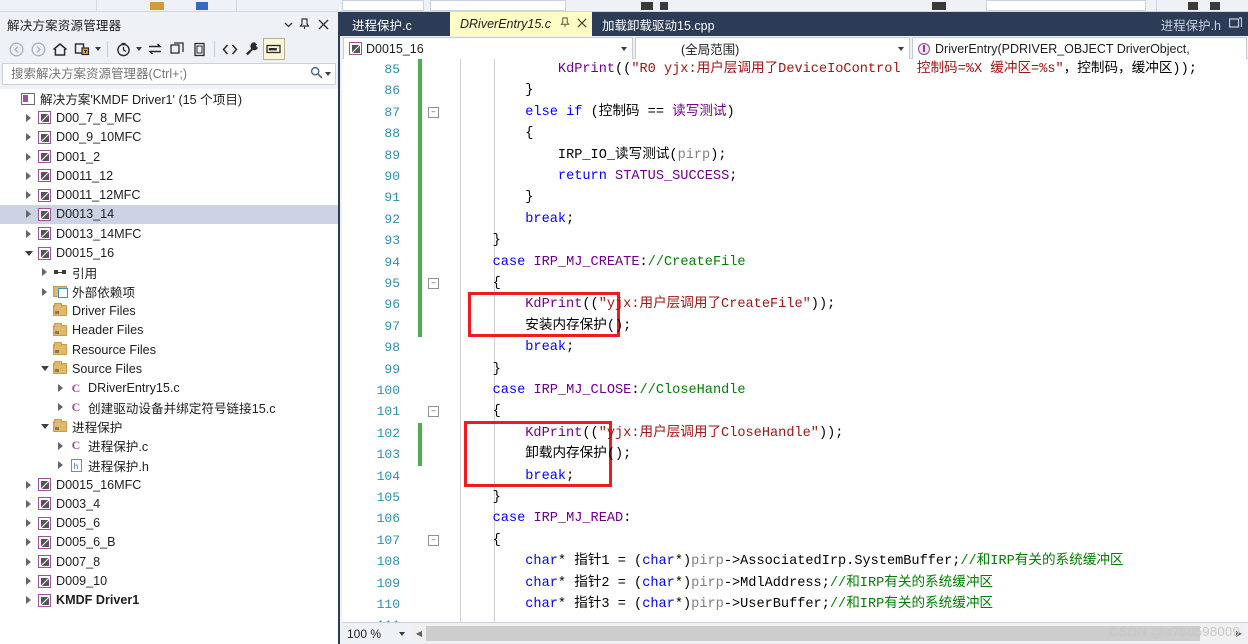  I want to click on view-code-icon, so click(230, 49).